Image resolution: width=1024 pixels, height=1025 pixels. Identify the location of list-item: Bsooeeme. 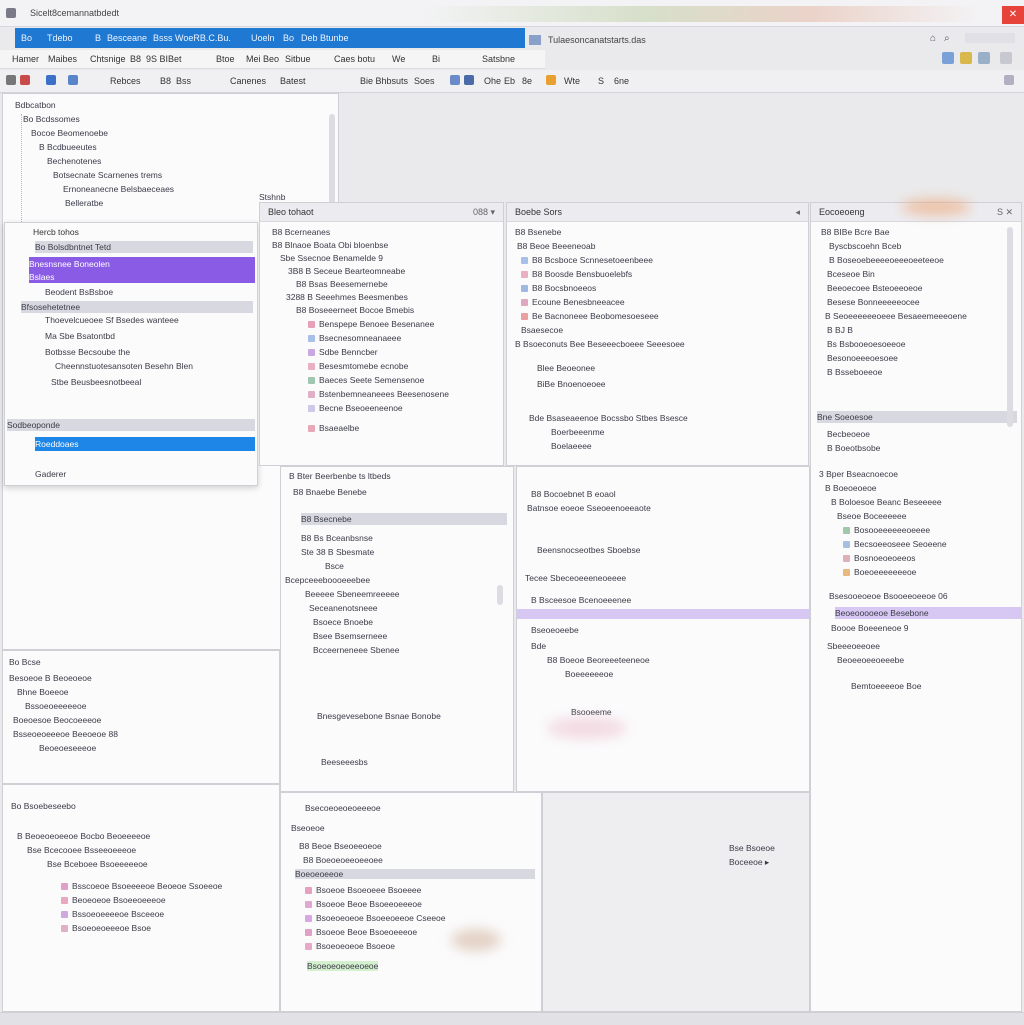
(591, 712).